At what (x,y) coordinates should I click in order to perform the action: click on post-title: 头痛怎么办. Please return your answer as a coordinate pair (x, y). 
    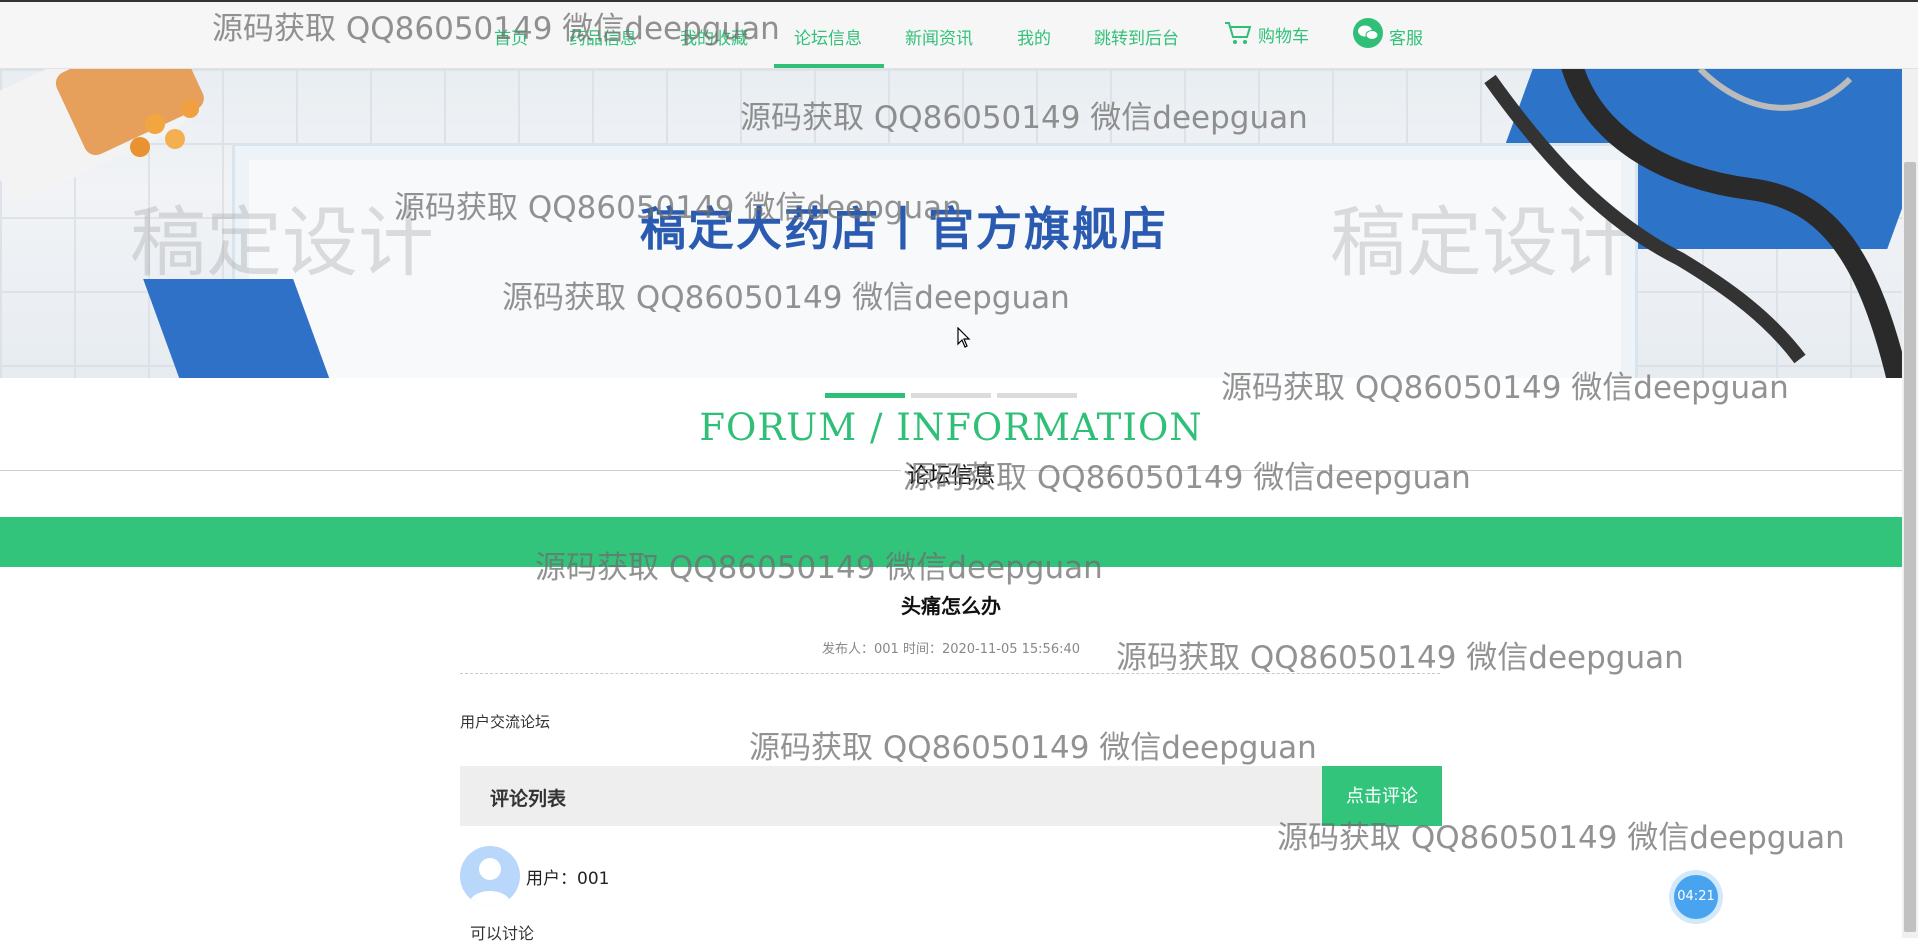
    Looking at the image, I should click on (951, 606).